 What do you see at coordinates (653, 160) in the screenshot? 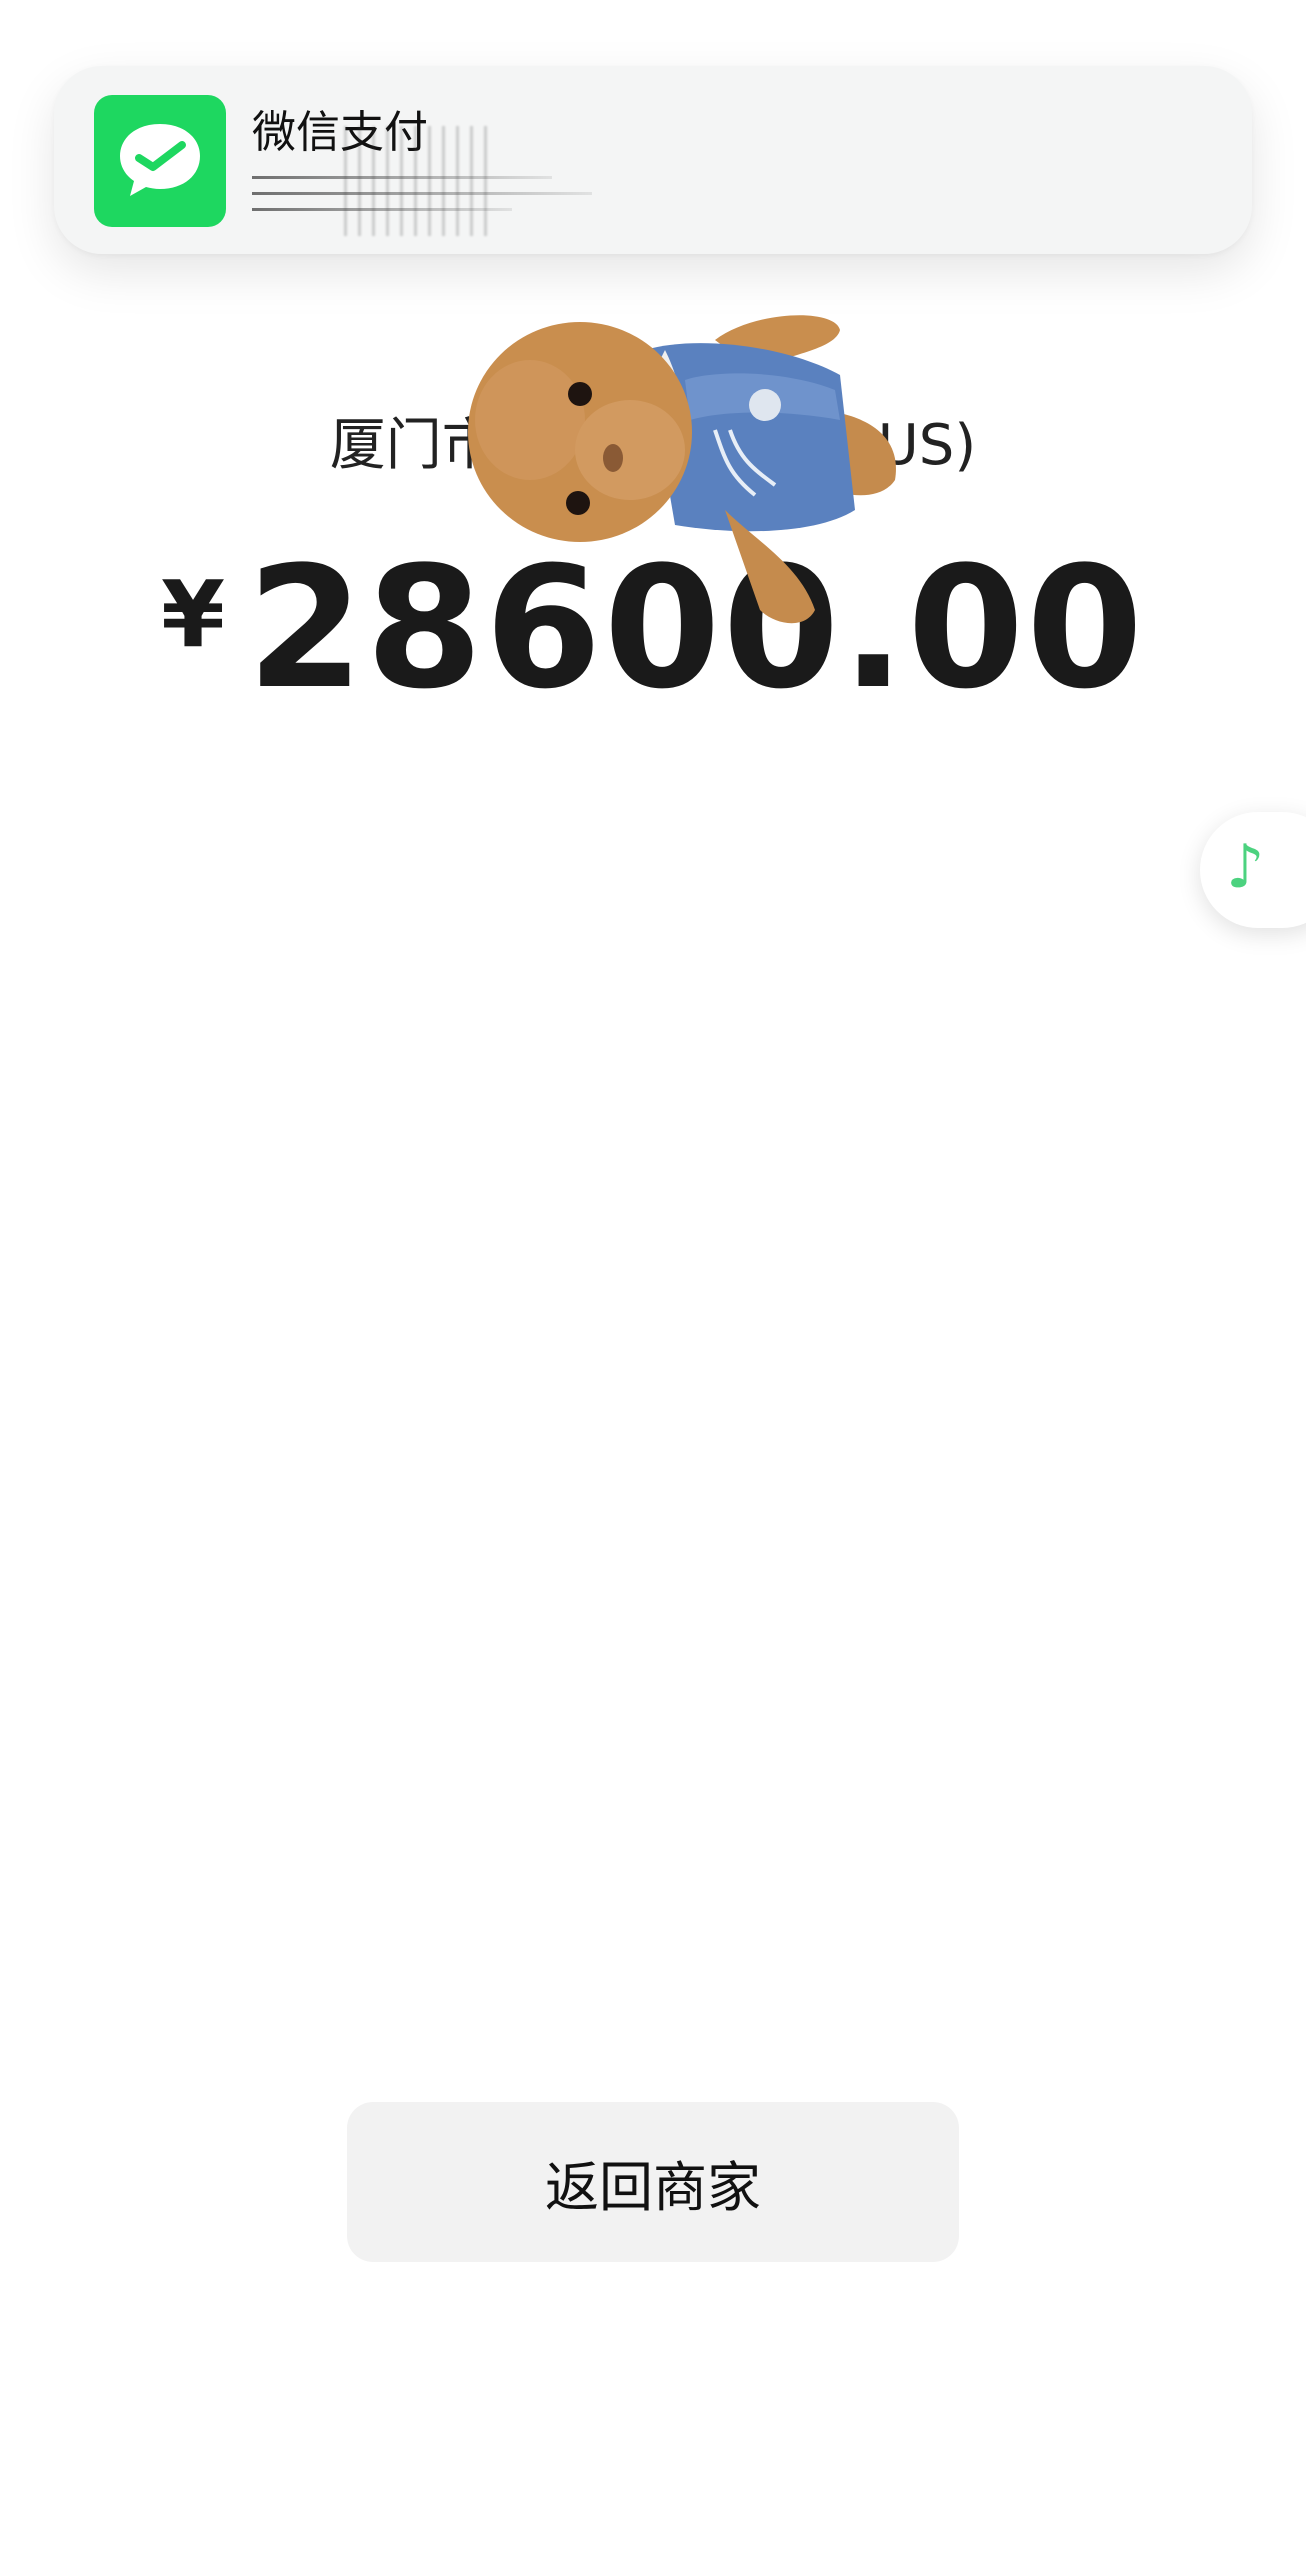
I see `notification-banner: 微信支付` at bounding box center [653, 160].